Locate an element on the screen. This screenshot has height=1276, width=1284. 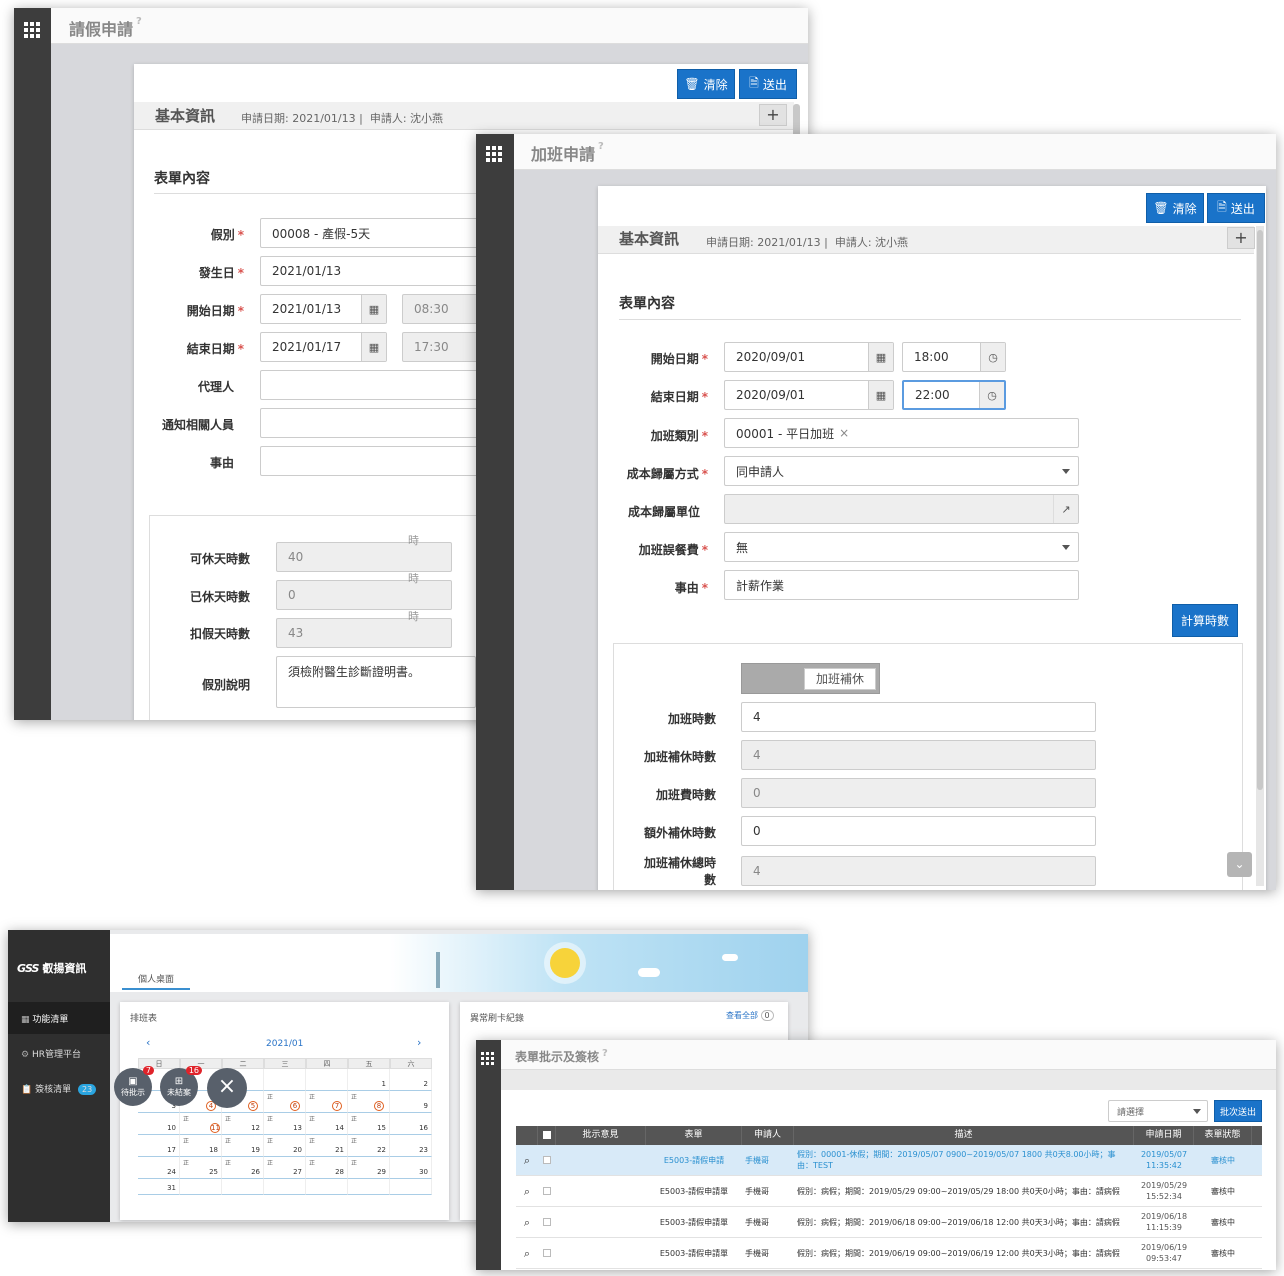
calendar-day: 7正 is located at coordinates (327, 1102).